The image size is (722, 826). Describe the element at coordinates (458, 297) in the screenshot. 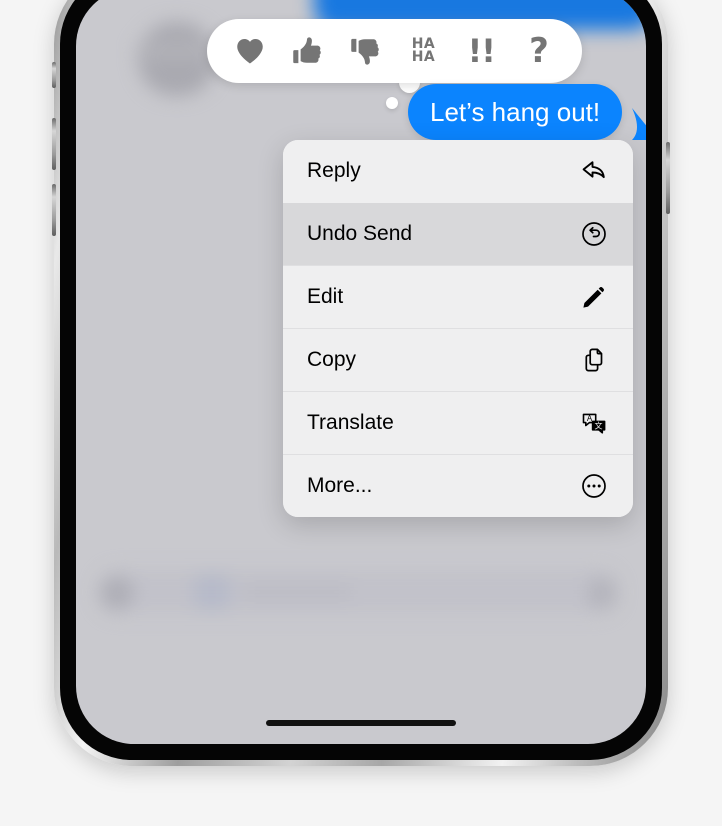

I see `context-menu-item-edit: Edit` at that location.